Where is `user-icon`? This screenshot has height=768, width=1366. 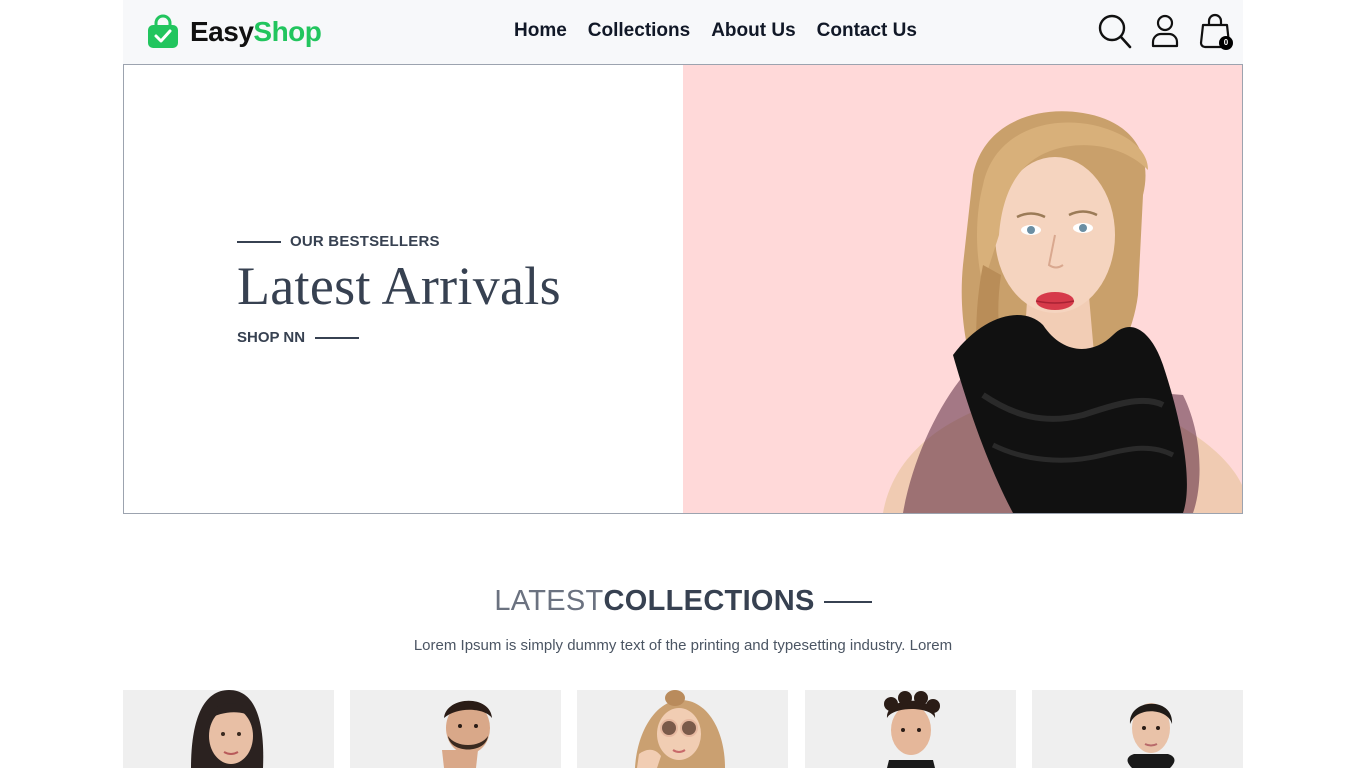
user-icon is located at coordinates (1165, 31).